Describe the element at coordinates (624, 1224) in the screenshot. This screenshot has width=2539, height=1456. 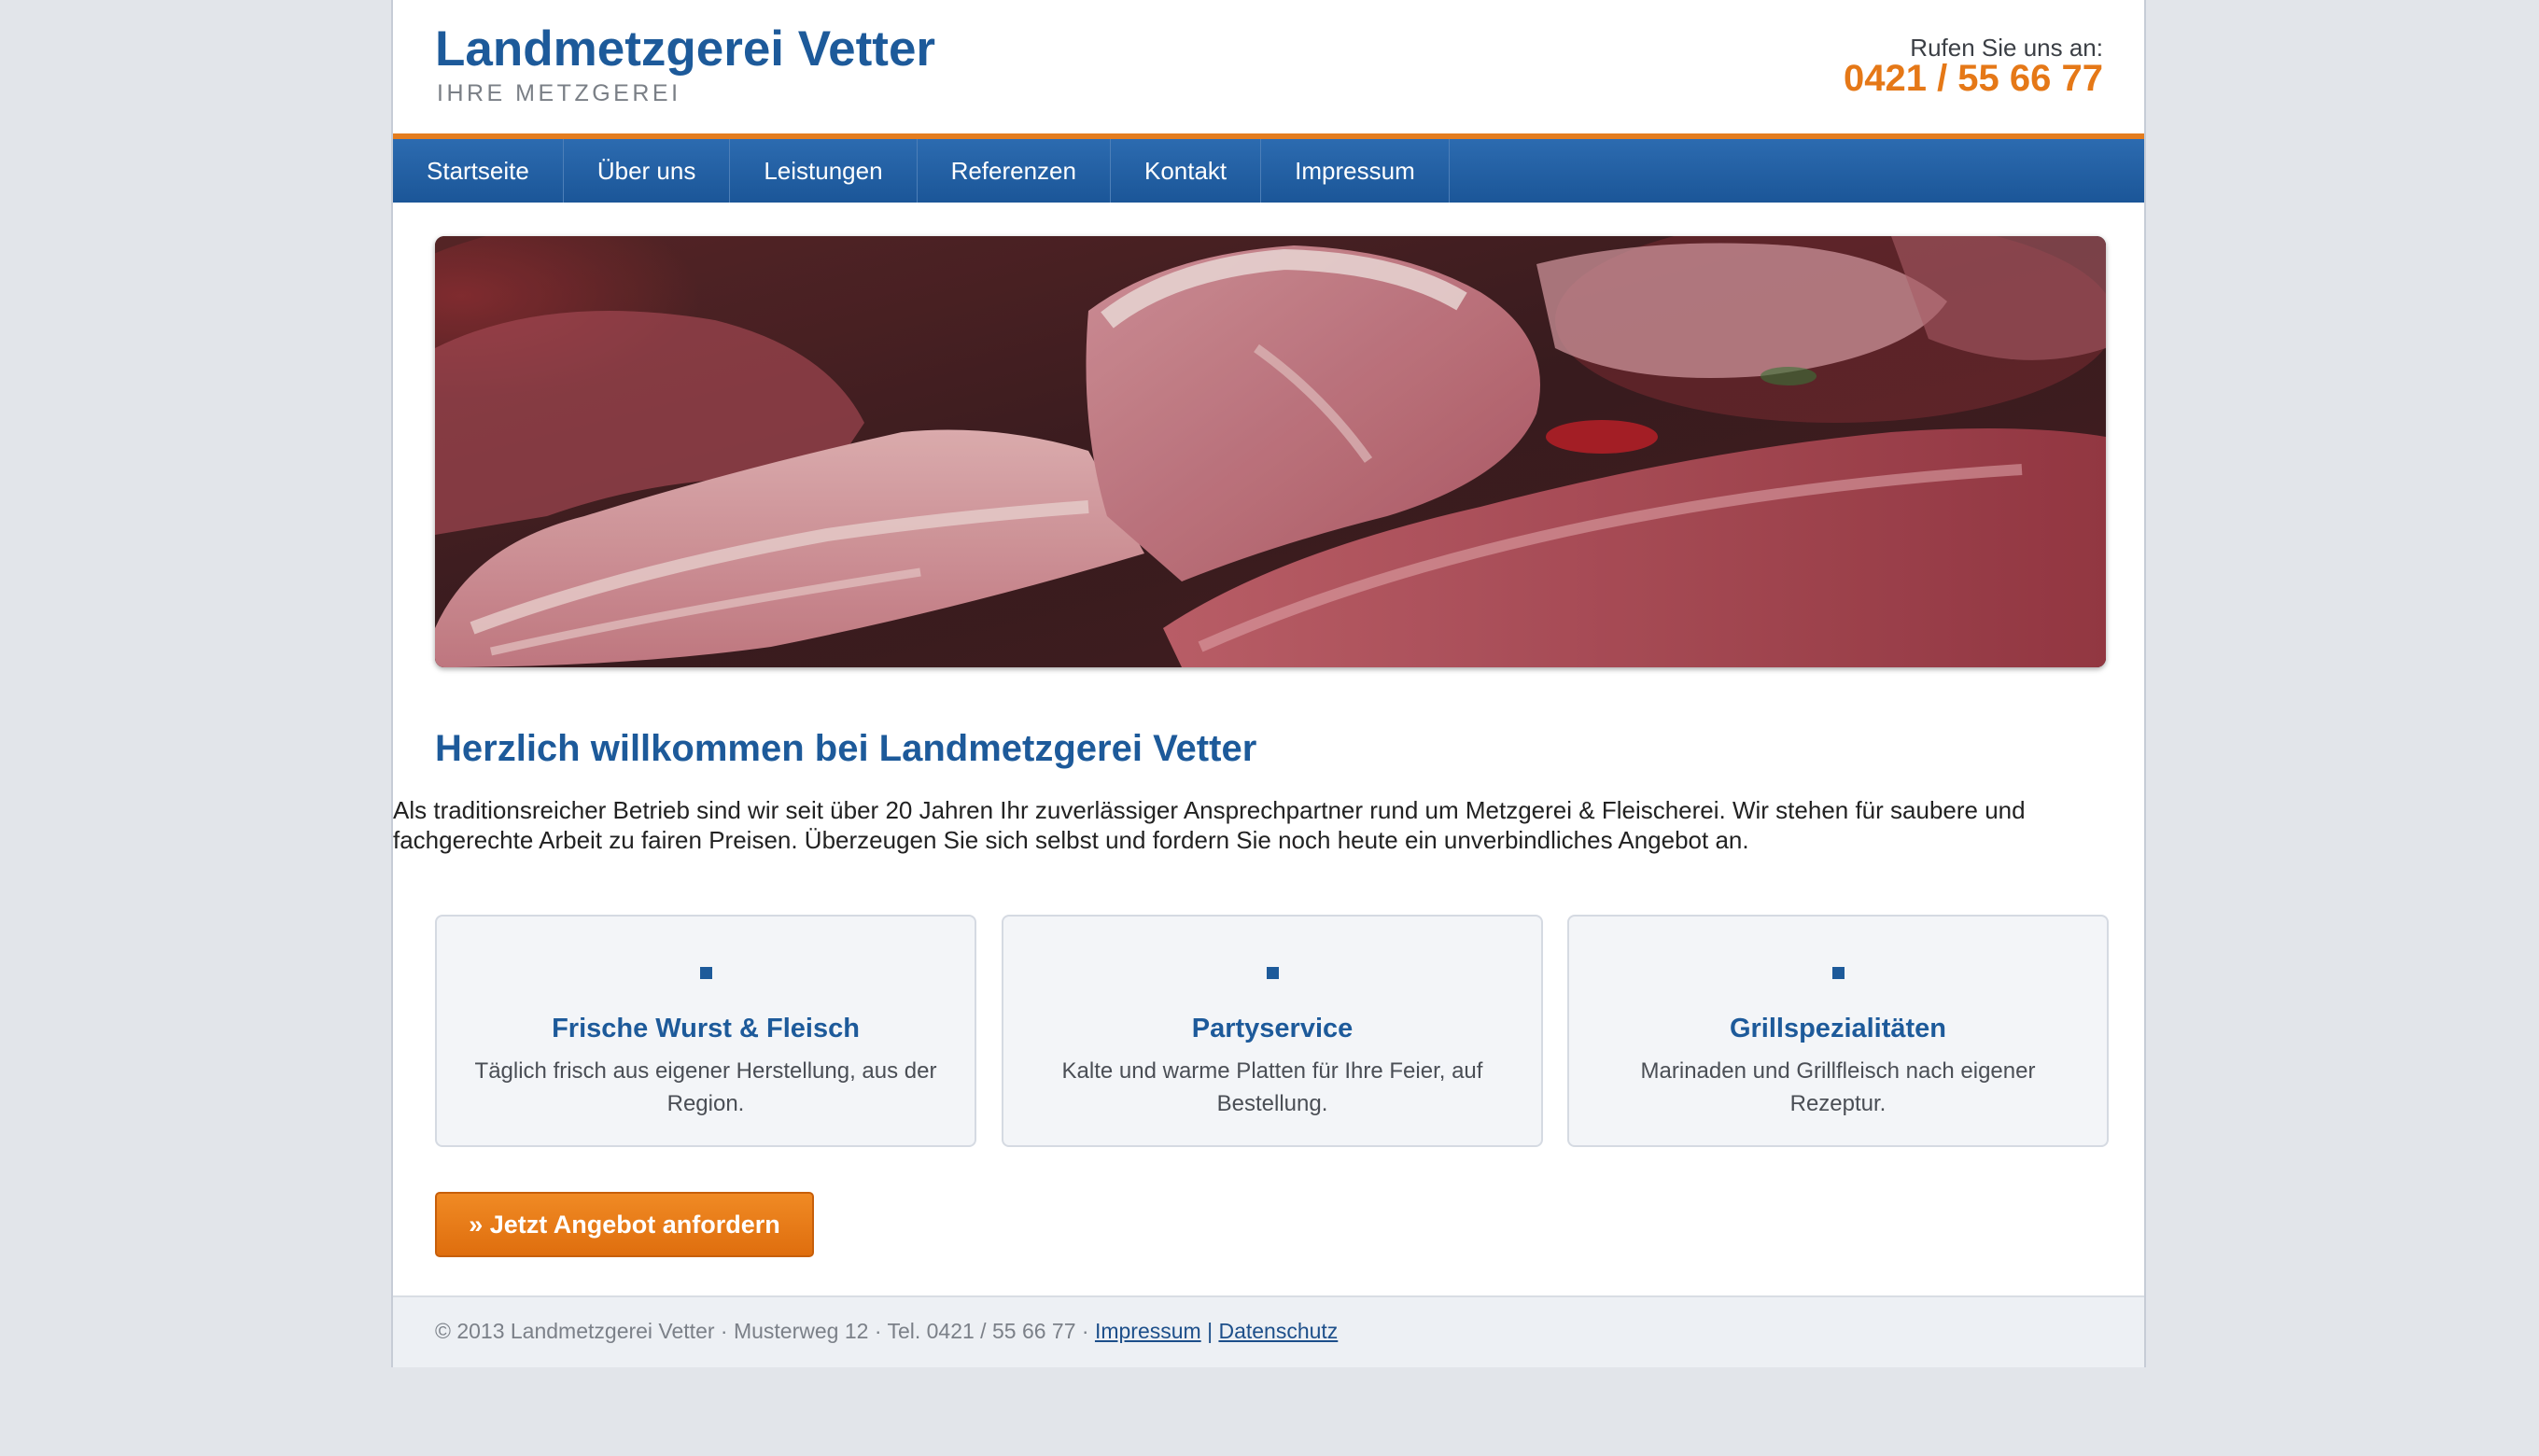
I see `request-offer-button: » Jetzt Angebot anfordern` at that location.